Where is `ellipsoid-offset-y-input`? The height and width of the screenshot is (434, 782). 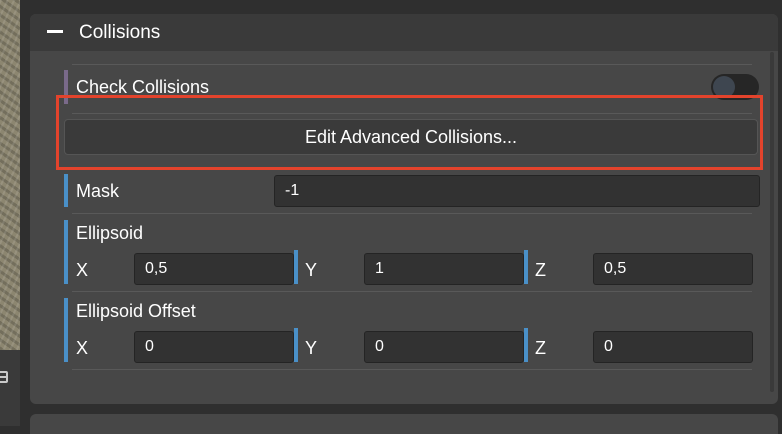
ellipsoid-offset-y-input is located at coordinates (444, 347).